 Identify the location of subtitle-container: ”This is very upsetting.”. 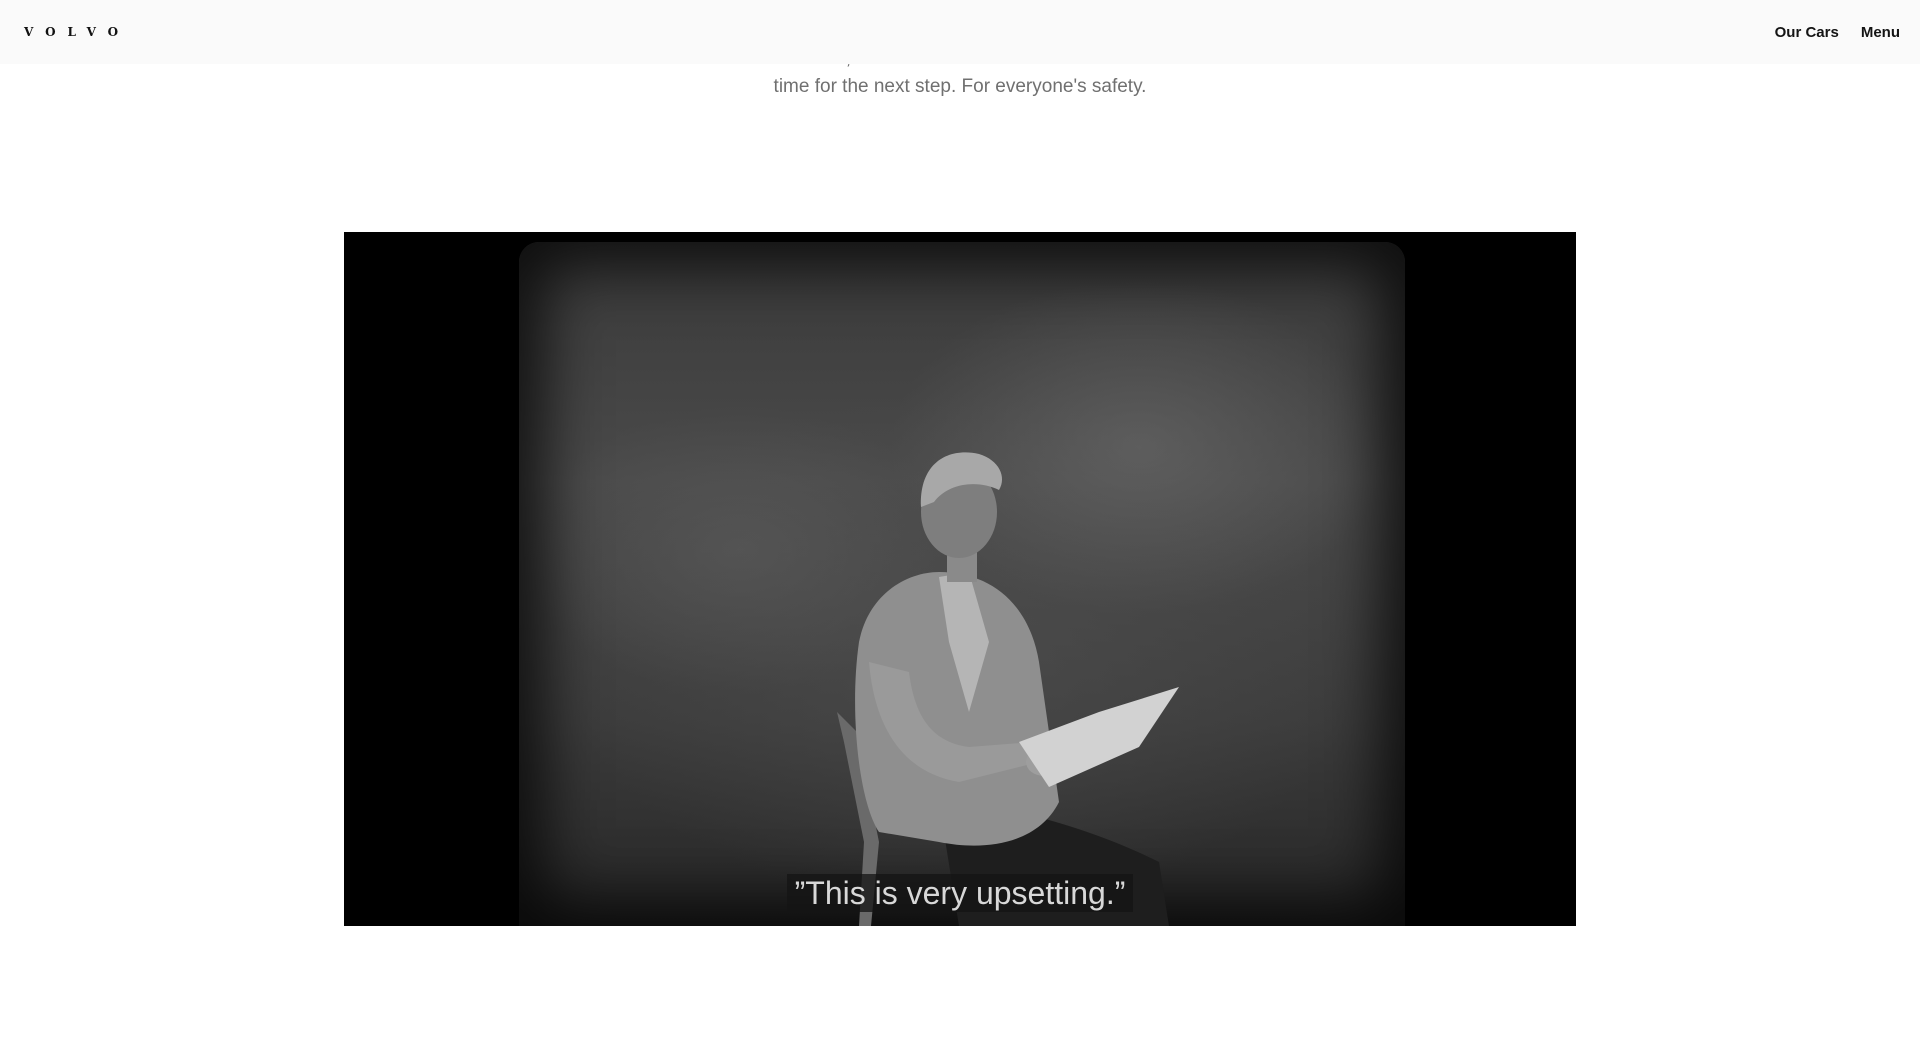
(960, 893).